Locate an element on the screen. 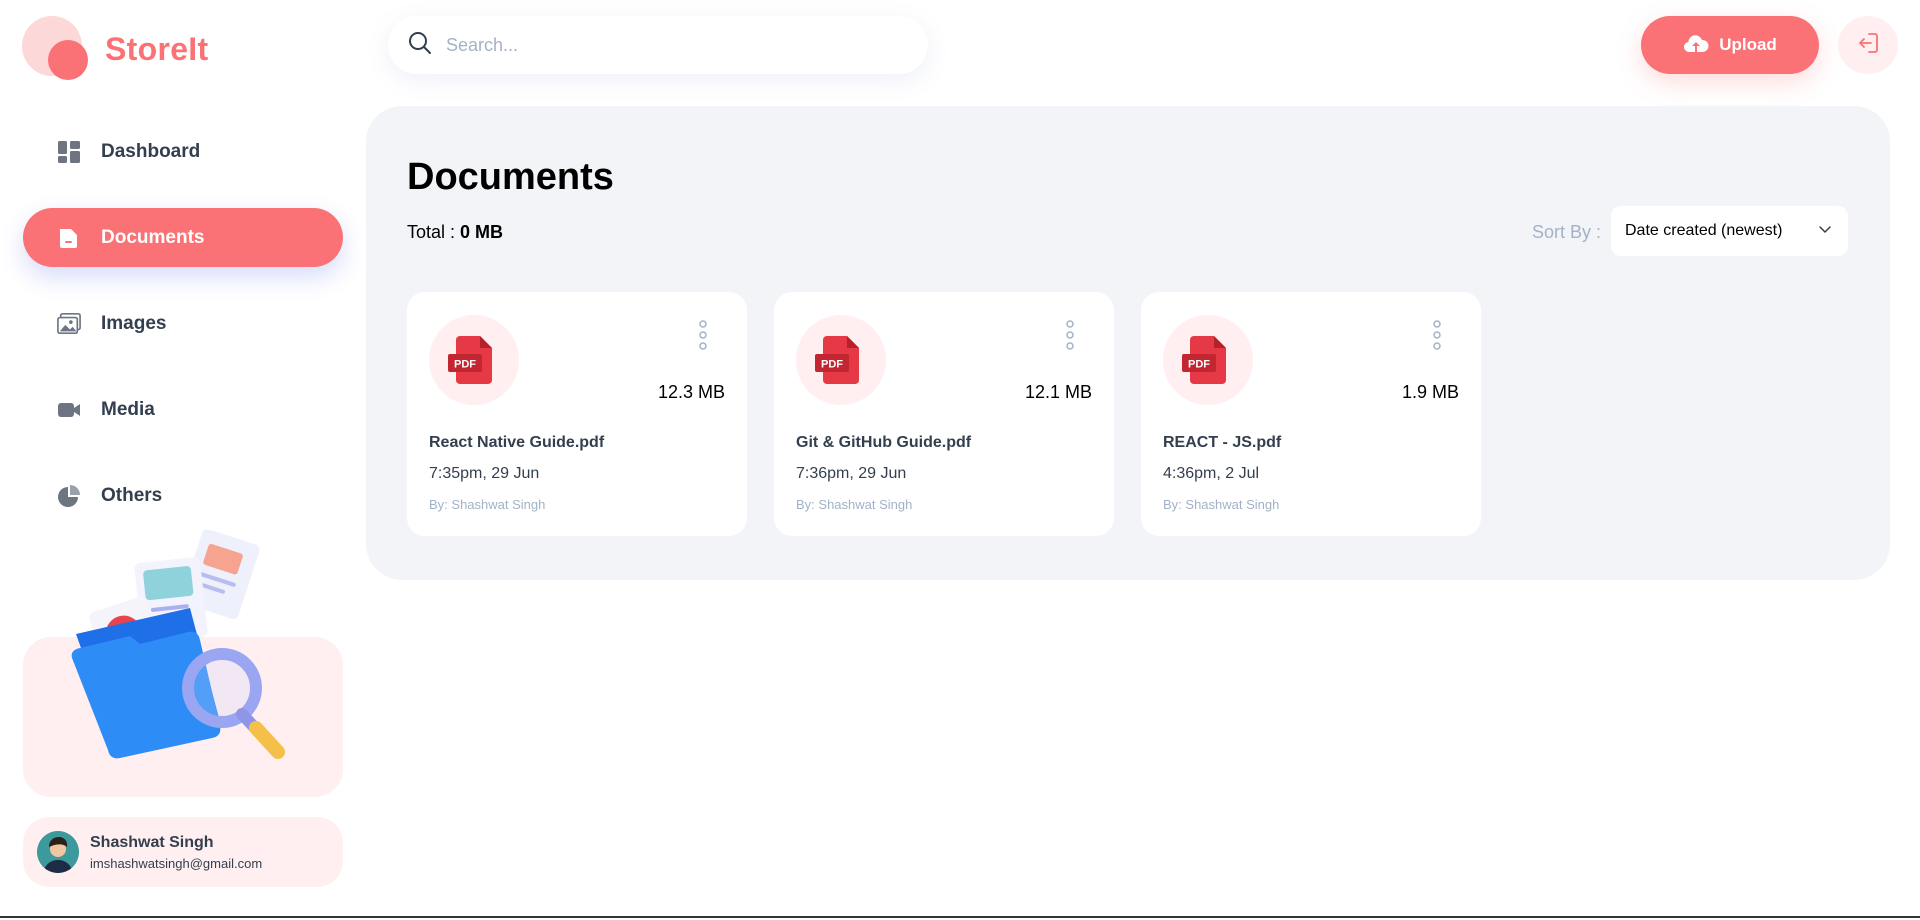 The image size is (1920, 920). upload-button: Upload is located at coordinates (1730, 45).